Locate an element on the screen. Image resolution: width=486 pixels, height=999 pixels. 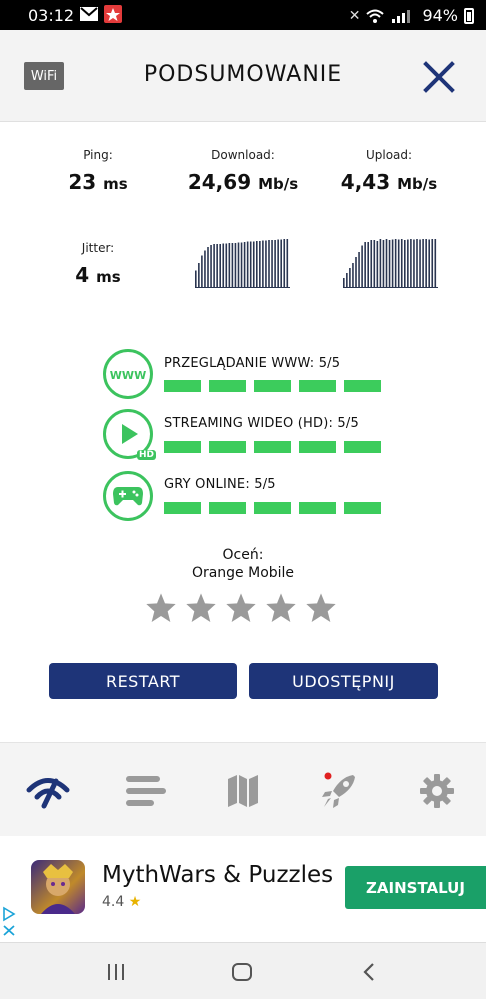
share-button: UDOSTĘPNIJ is located at coordinates (343, 681).